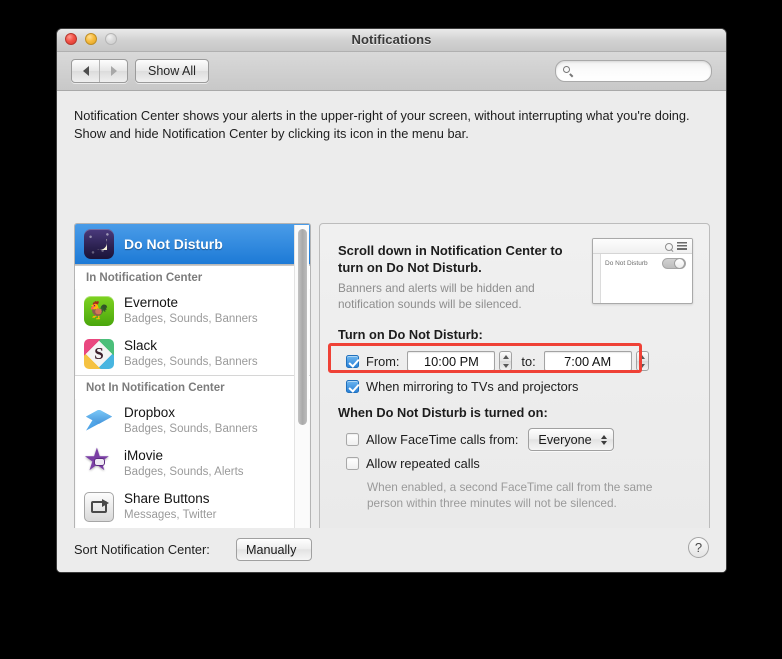 The height and width of the screenshot is (659, 782). I want to click on show-all-button: Show All, so click(172, 71).